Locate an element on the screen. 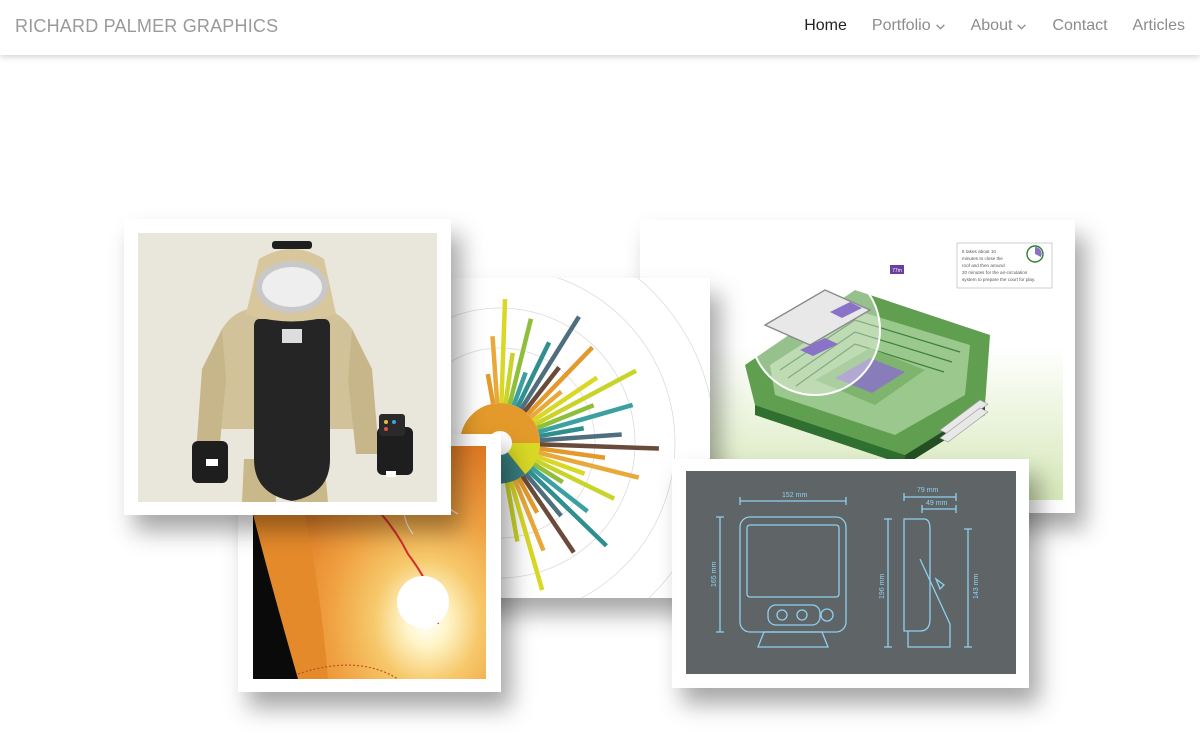  device-side-height-label: 196 mm is located at coordinates (882, 586).